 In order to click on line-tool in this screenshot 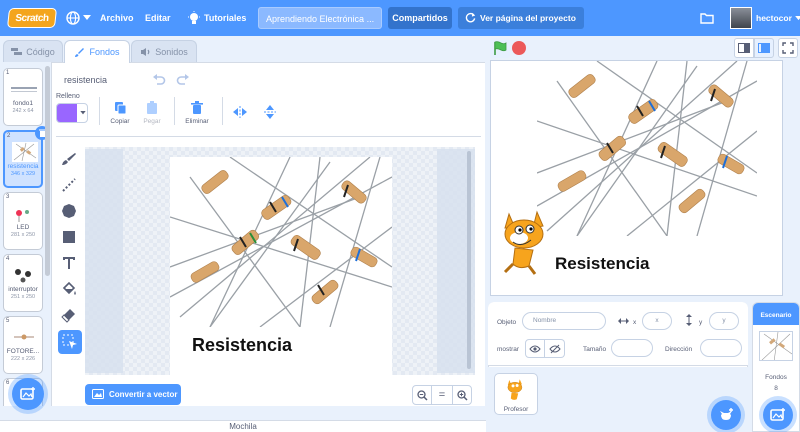, I will do `click(69, 185)`.